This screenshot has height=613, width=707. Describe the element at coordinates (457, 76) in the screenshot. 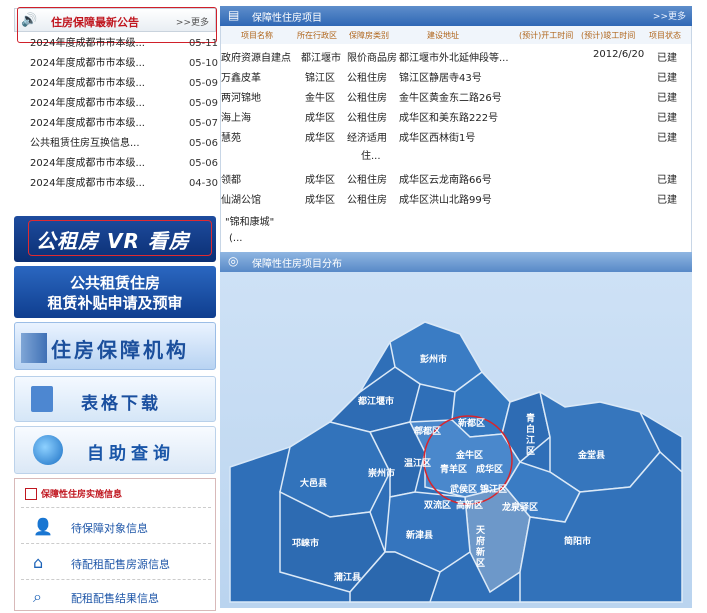

I see `table-row: 万鑫皮革 锦江区 公租住房 锦江区静居寺43号 已建` at that location.